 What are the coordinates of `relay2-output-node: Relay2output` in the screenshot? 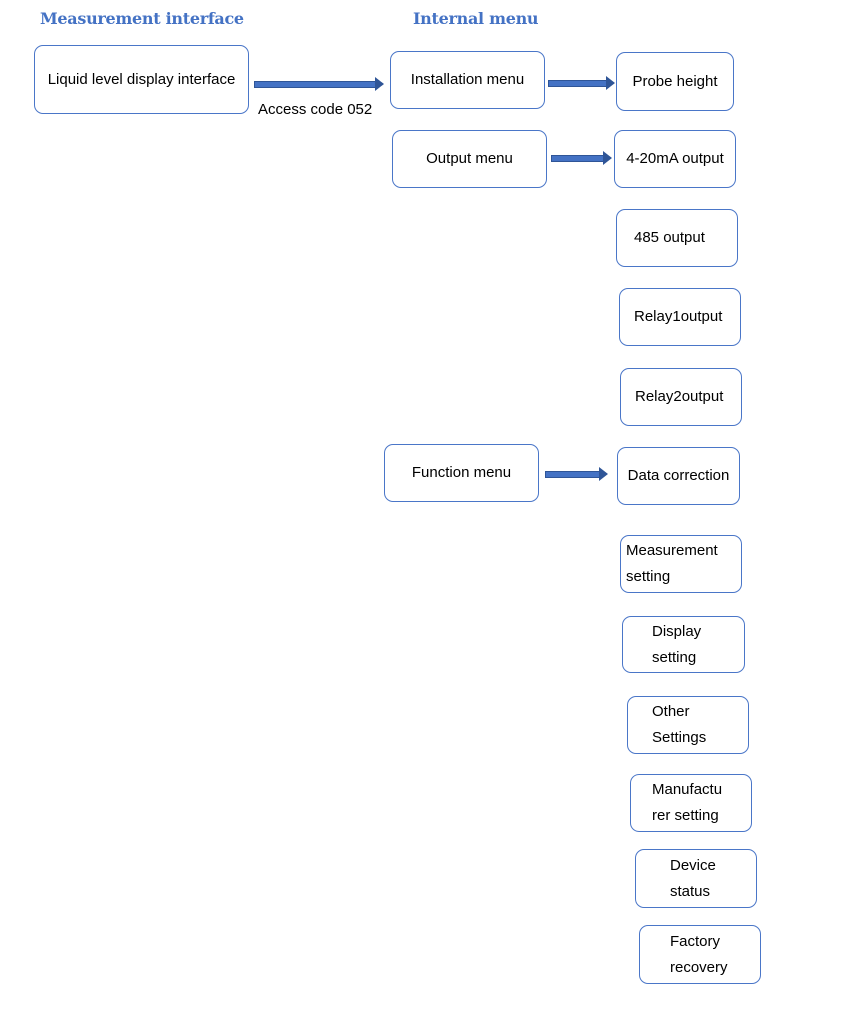 It's located at (681, 397).